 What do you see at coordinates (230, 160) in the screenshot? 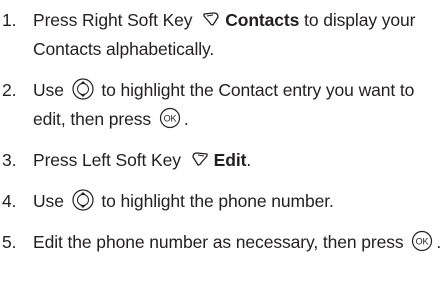
I see `step-text-segment: Edit` at bounding box center [230, 160].